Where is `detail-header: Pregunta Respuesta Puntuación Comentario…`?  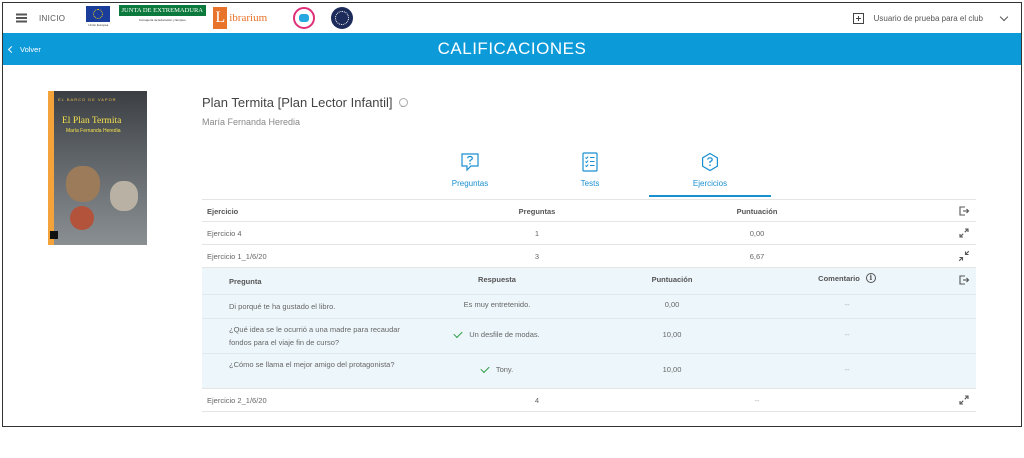 detail-header: Pregunta Respuesta Puntuación Comentario… is located at coordinates (589, 281).